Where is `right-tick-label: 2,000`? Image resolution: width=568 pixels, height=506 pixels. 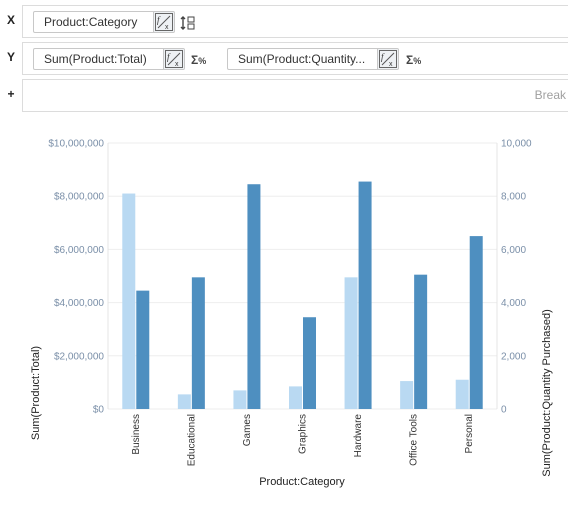 right-tick-label: 2,000 is located at coordinates (513, 356).